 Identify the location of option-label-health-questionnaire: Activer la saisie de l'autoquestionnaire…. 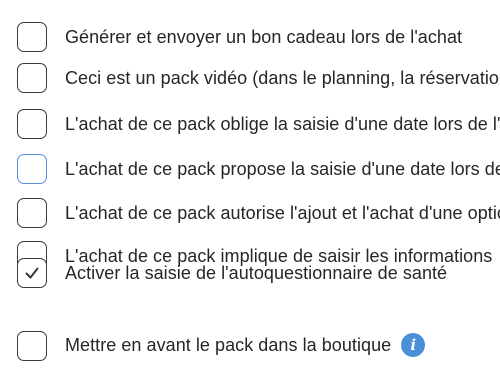
(256, 273).